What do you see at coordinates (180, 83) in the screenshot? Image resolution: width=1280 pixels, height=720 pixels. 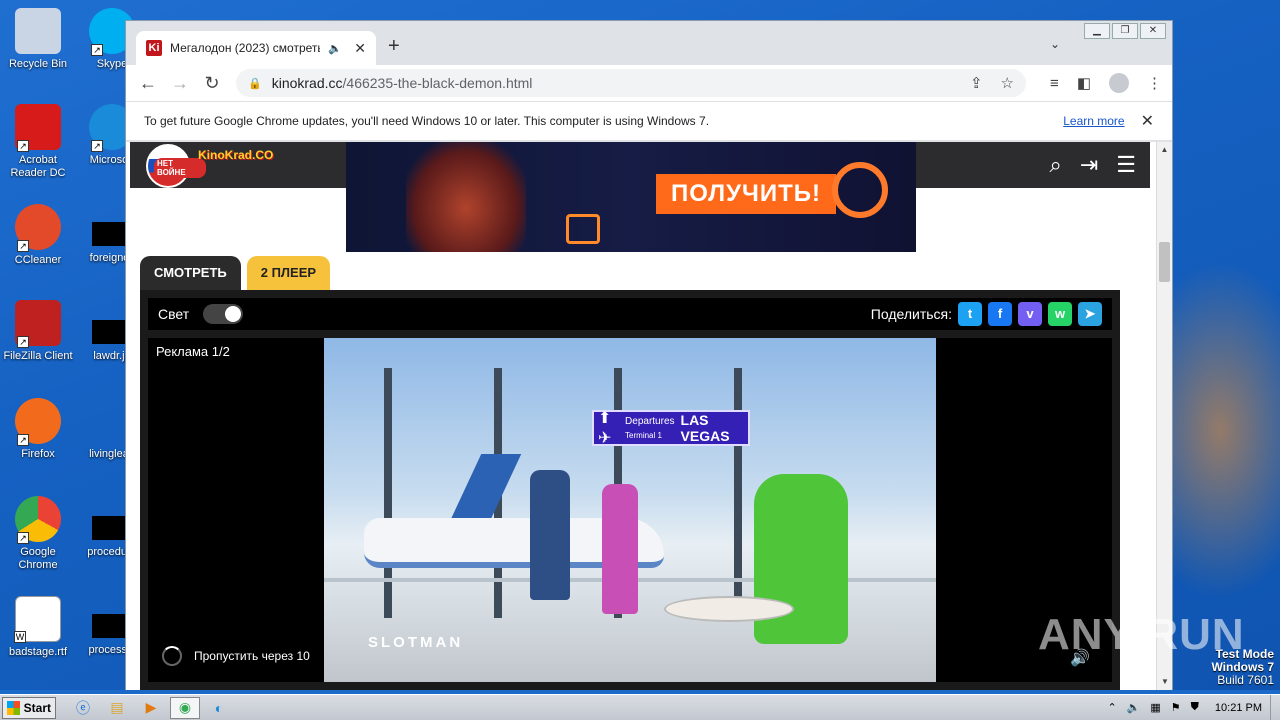 I see `forward-icon: →` at bounding box center [180, 83].